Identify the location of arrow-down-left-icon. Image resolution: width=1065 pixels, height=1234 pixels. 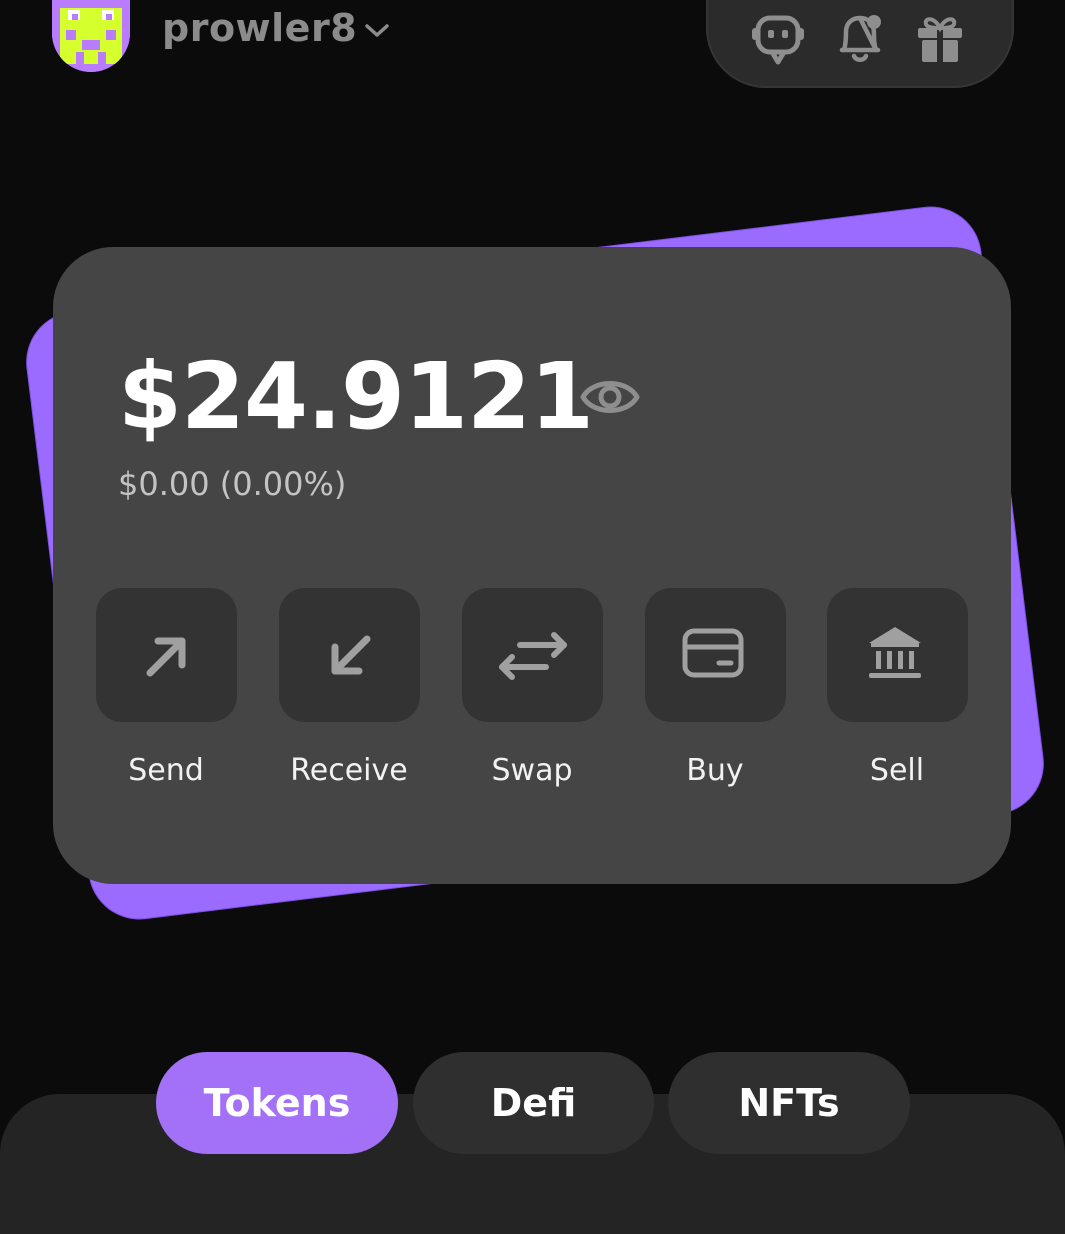
(351, 655).